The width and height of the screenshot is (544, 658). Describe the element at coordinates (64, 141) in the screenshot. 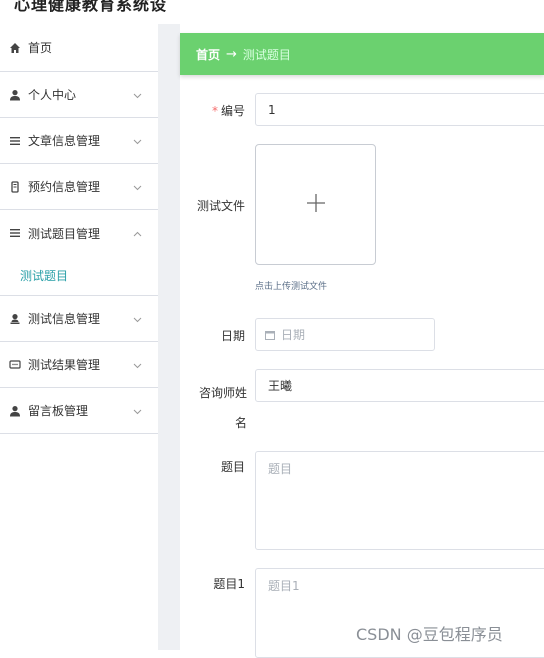

I see `sidebar-item-label: 文章信息管理` at that location.